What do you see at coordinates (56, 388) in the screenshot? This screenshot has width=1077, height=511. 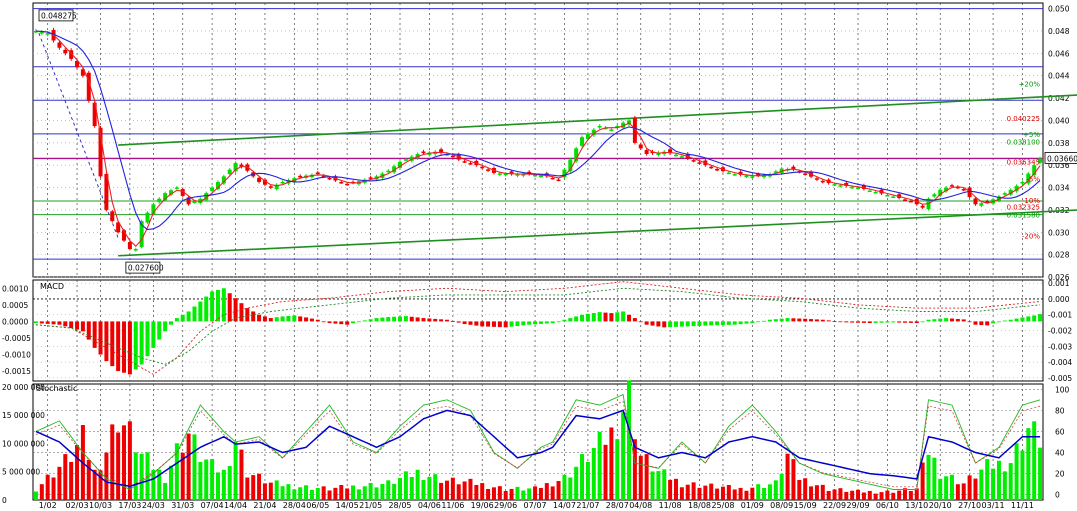 I see `stochastic-panel-title: Stochastic` at bounding box center [56, 388].